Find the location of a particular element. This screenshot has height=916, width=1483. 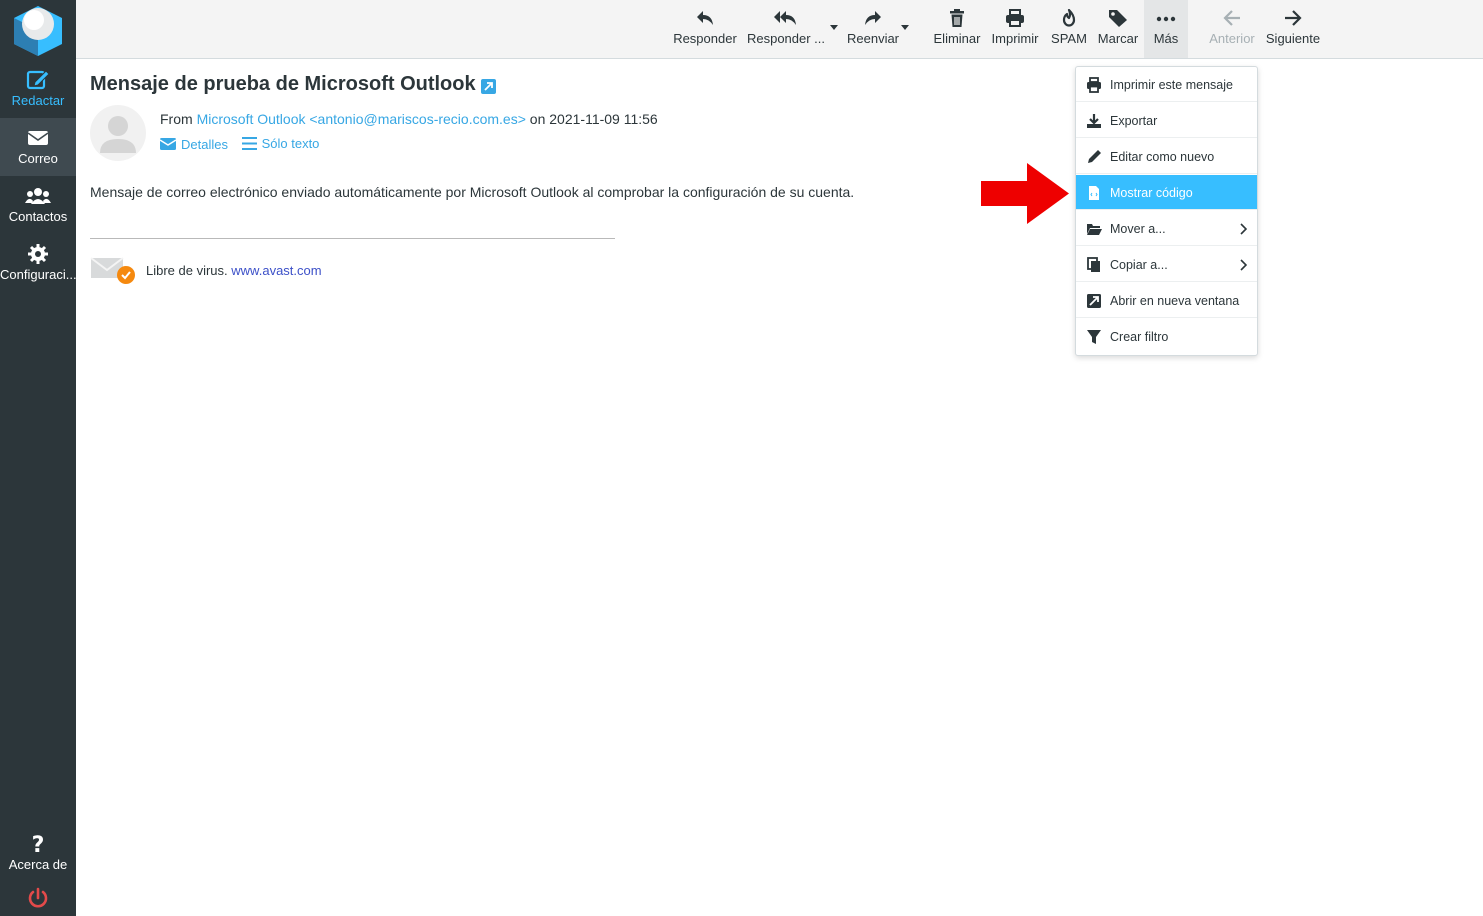

menu-item-show-source: Mostrar código is located at coordinates (1166, 192).